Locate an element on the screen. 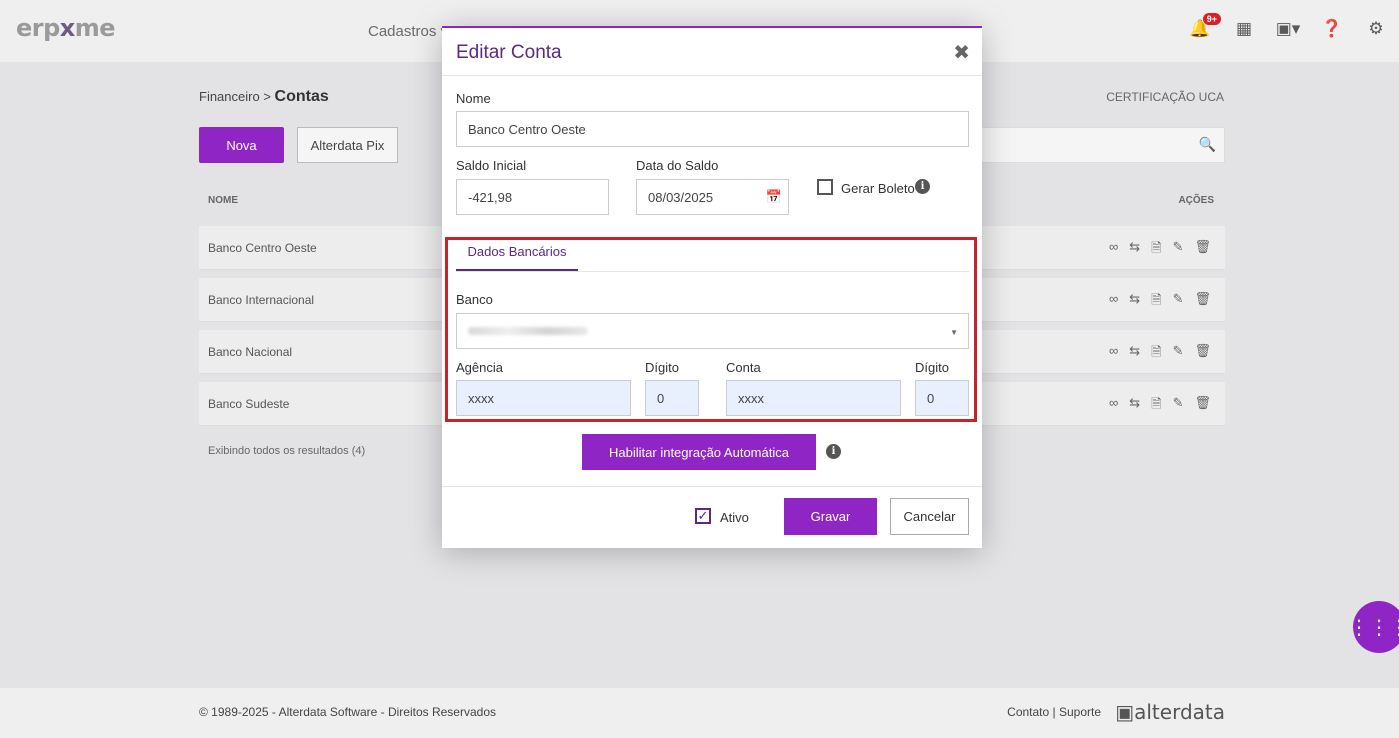  column-header-nome: NOME is located at coordinates (223, 200).